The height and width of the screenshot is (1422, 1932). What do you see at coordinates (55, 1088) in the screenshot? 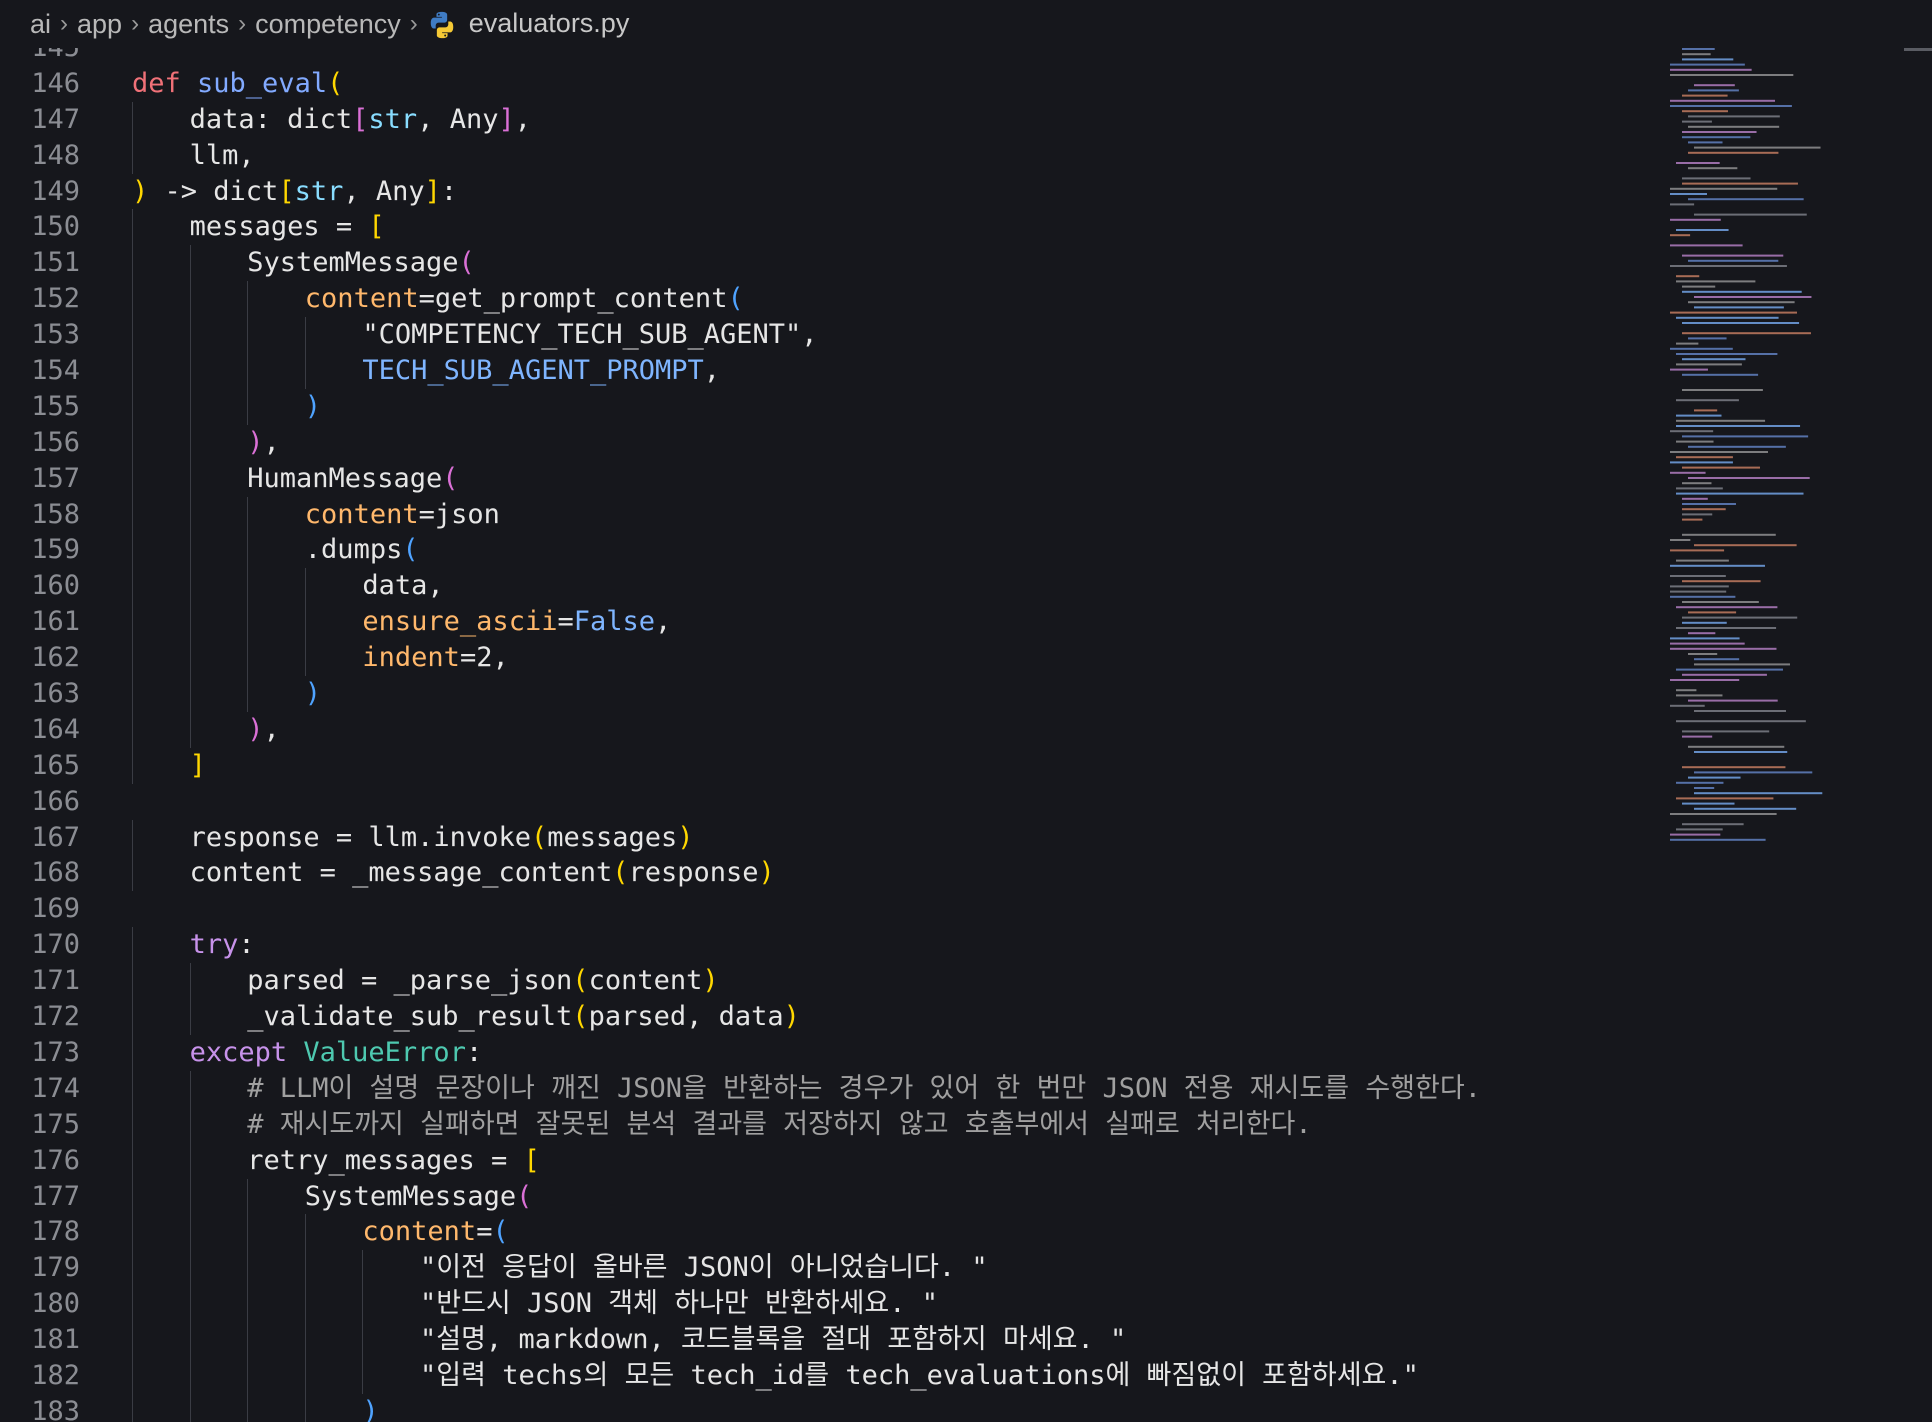
I see `line-number: 174` at bounding box center [55, 1088].